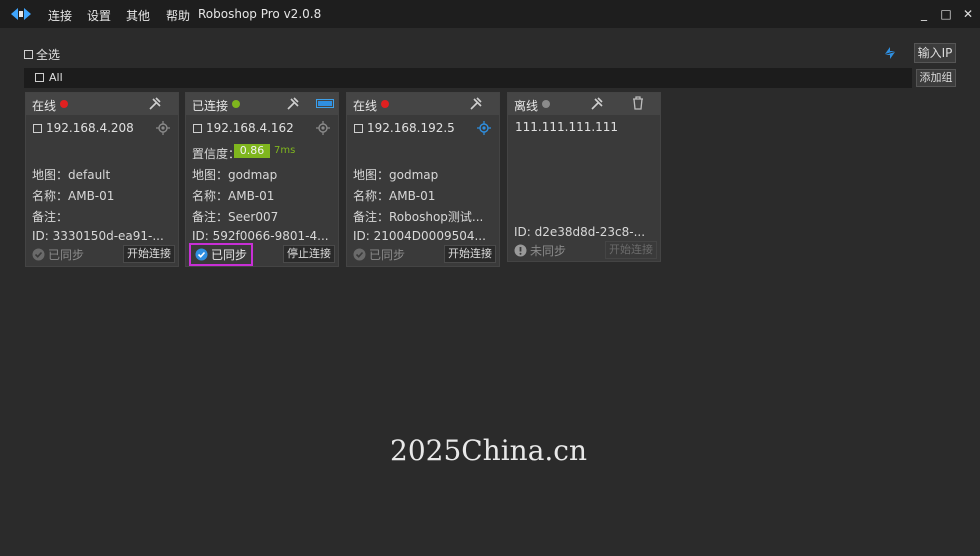 The width and height of the screenshot is (980, 556). I want to click on watermark-text: 2025China.cn, so click(489, 450).